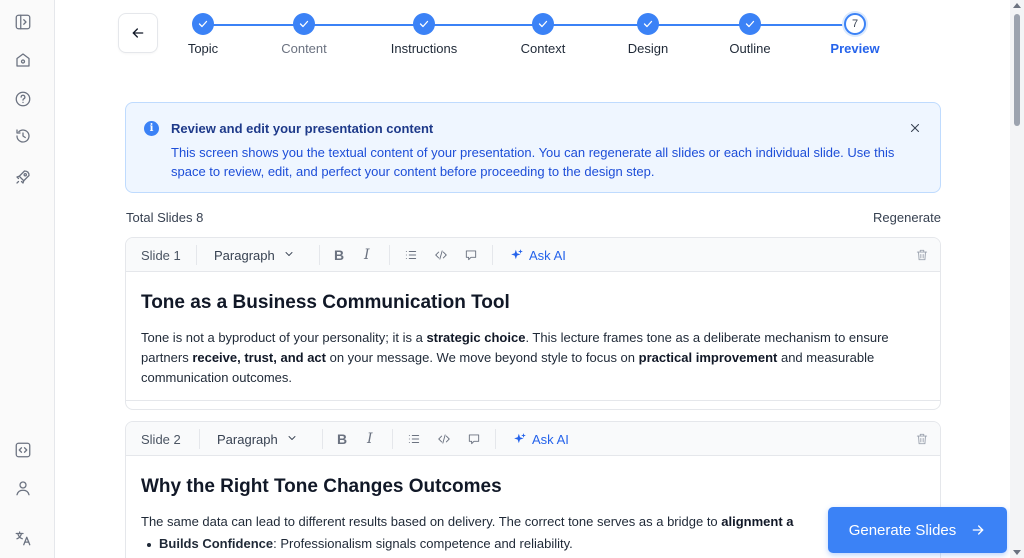  I want to click on help-icon, so click(23, 99).